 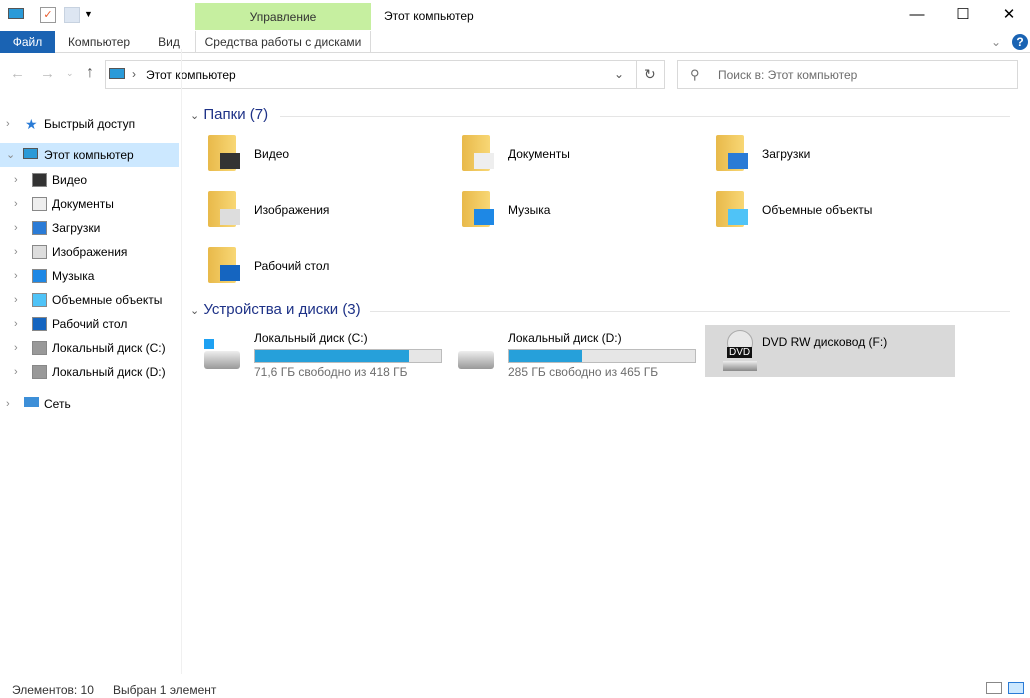 I want to click on folder-desktop: Рабочий стол, so click(x=315, y=273).